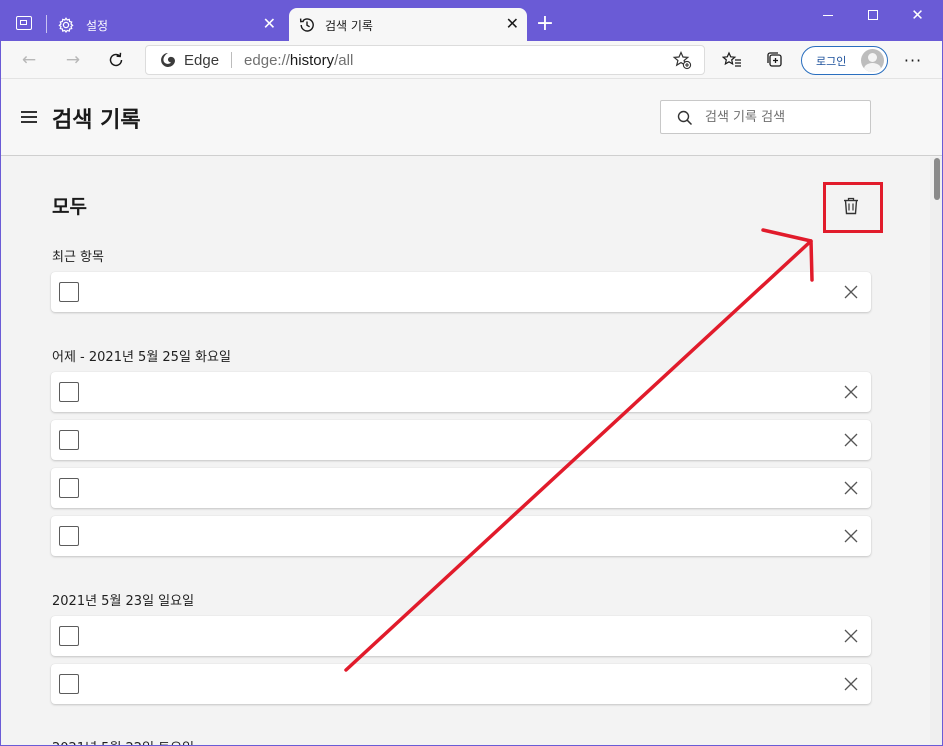 This screenshot has height=746, width=943. What do you see at coordinates (73, 60) in the screenshot?
I see `forward-arrow-icon: →` at bounding box center [73, 60].